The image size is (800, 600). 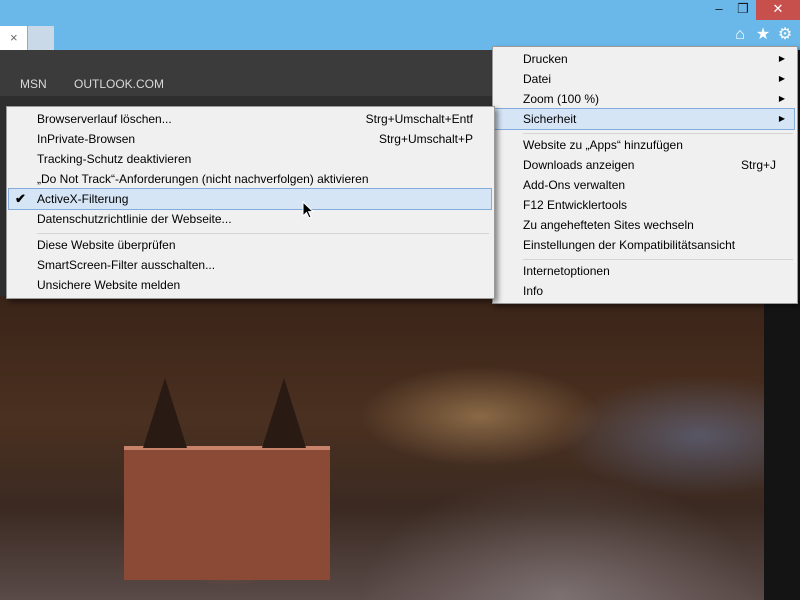 I want to click on tower-right, so click(x=284, y=413).